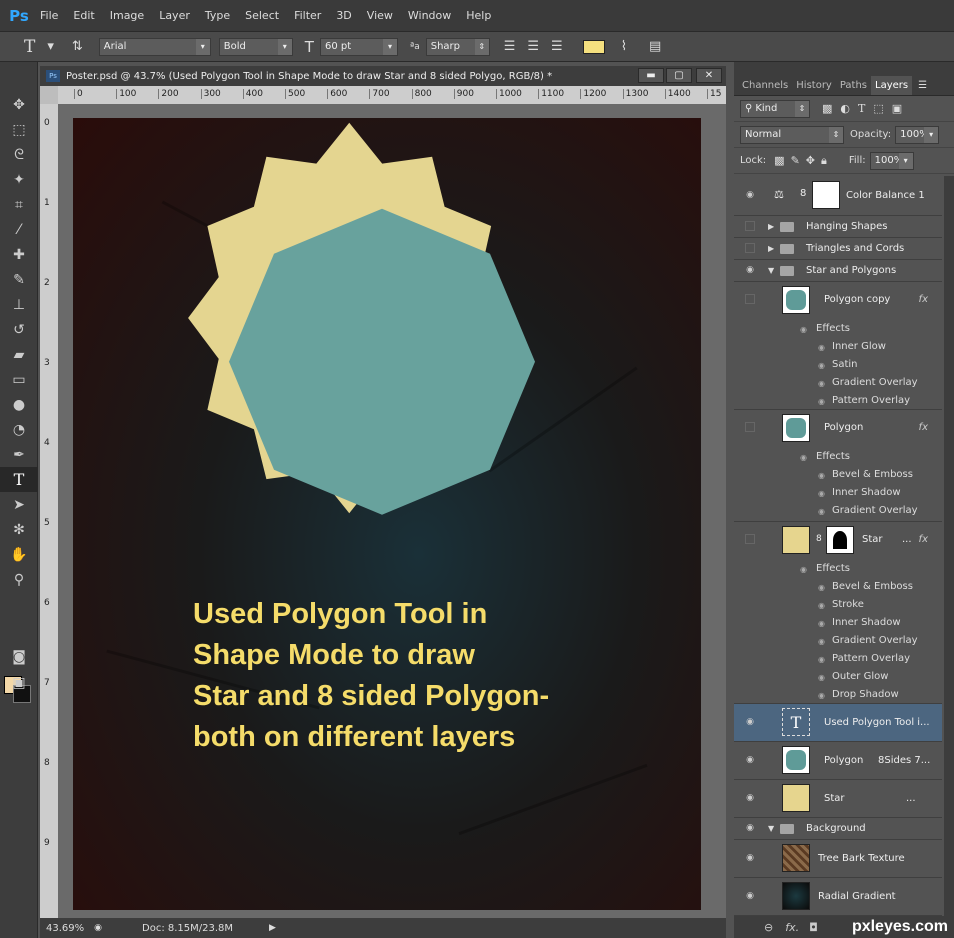 The image size is (954, 938). Describe the element at coordinates (838, 829) in the screenshot. I see `group-background: ◉ ▼ Background` at that location.